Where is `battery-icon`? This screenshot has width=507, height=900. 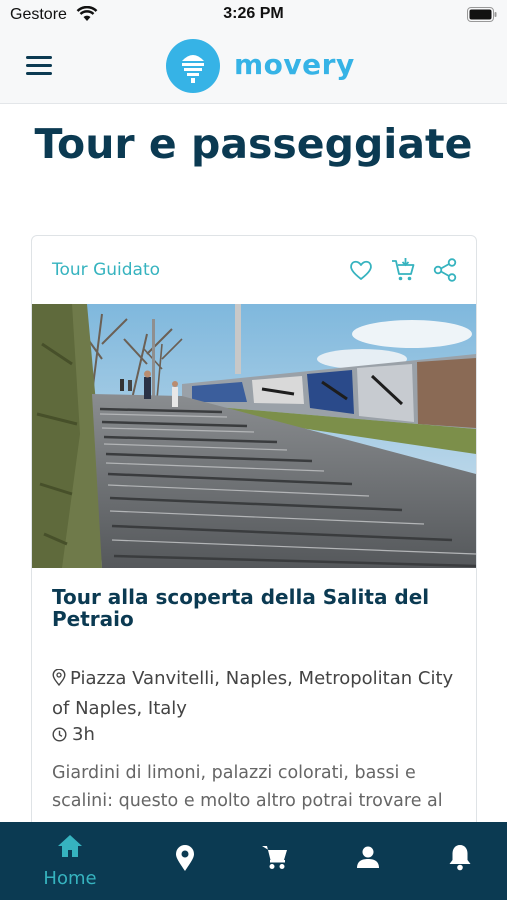
battery-icon is located at coordinates (482, 14).